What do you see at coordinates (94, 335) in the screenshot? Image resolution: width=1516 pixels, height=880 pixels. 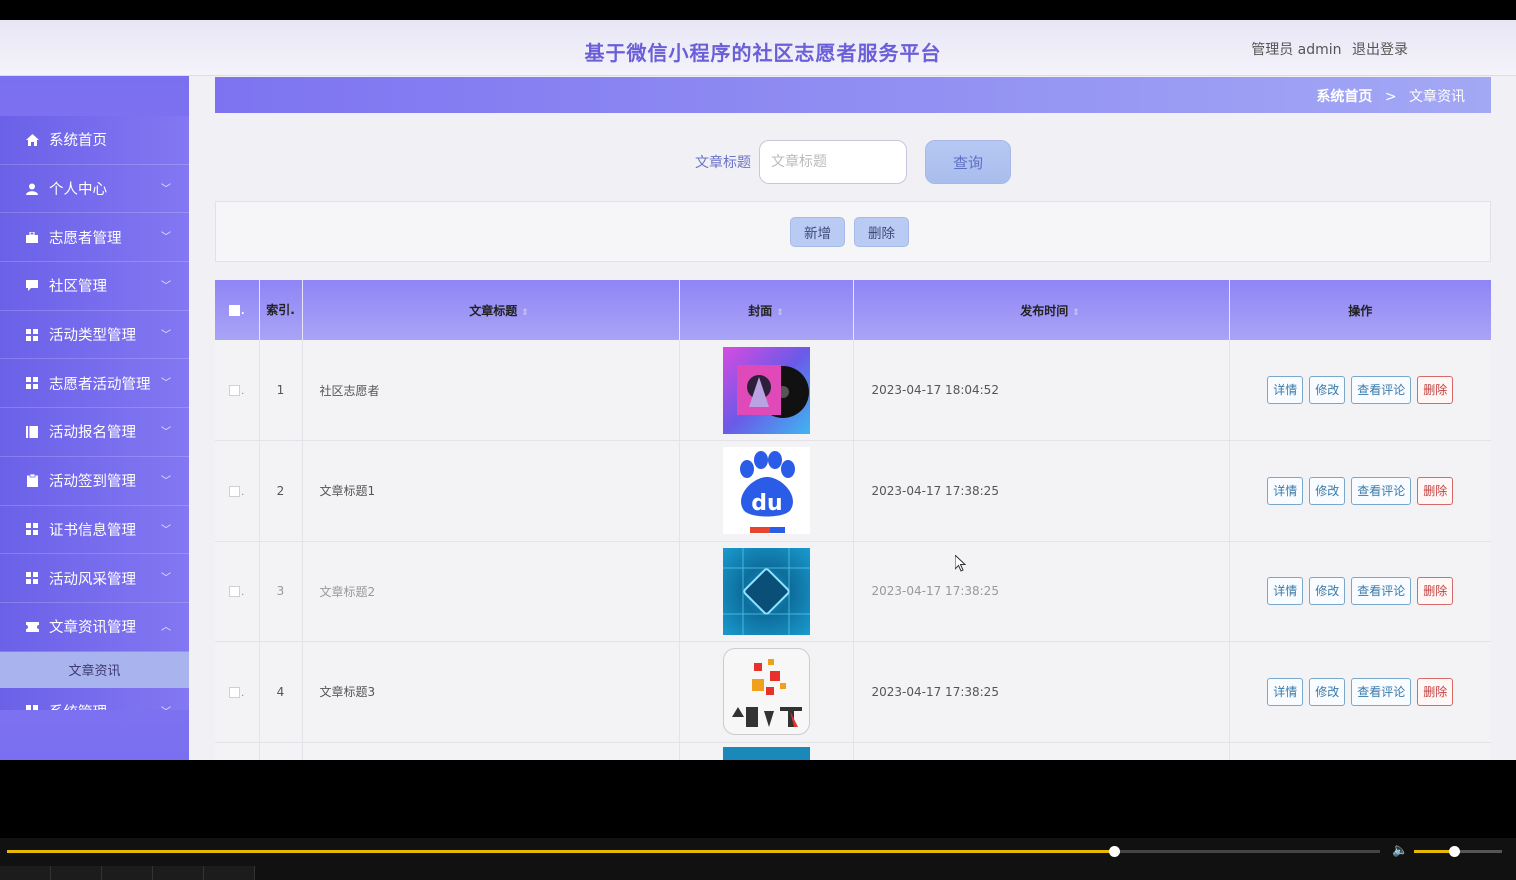 I see `sidebar-item-activity-types: 活动类型管理 ﹀` at bounding box center [94, 335].